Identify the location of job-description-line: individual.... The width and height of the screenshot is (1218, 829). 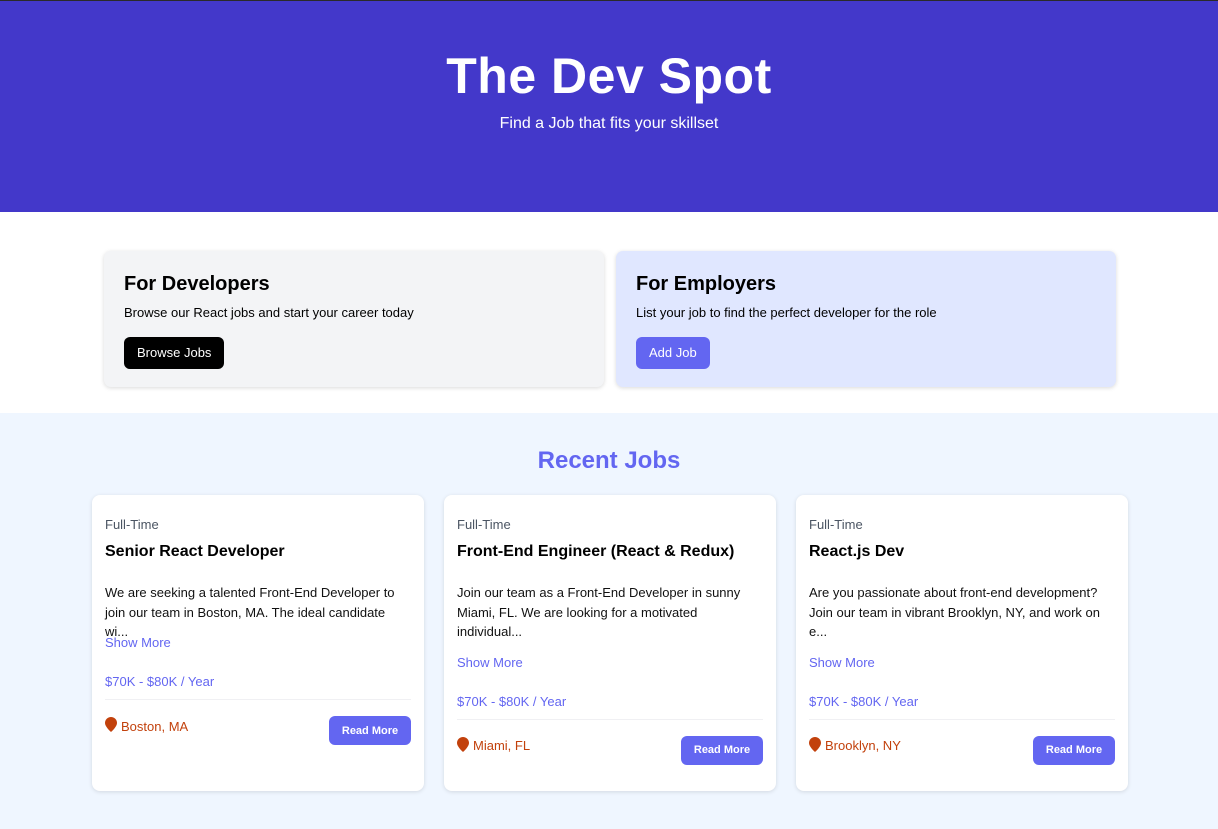
(490, 631).